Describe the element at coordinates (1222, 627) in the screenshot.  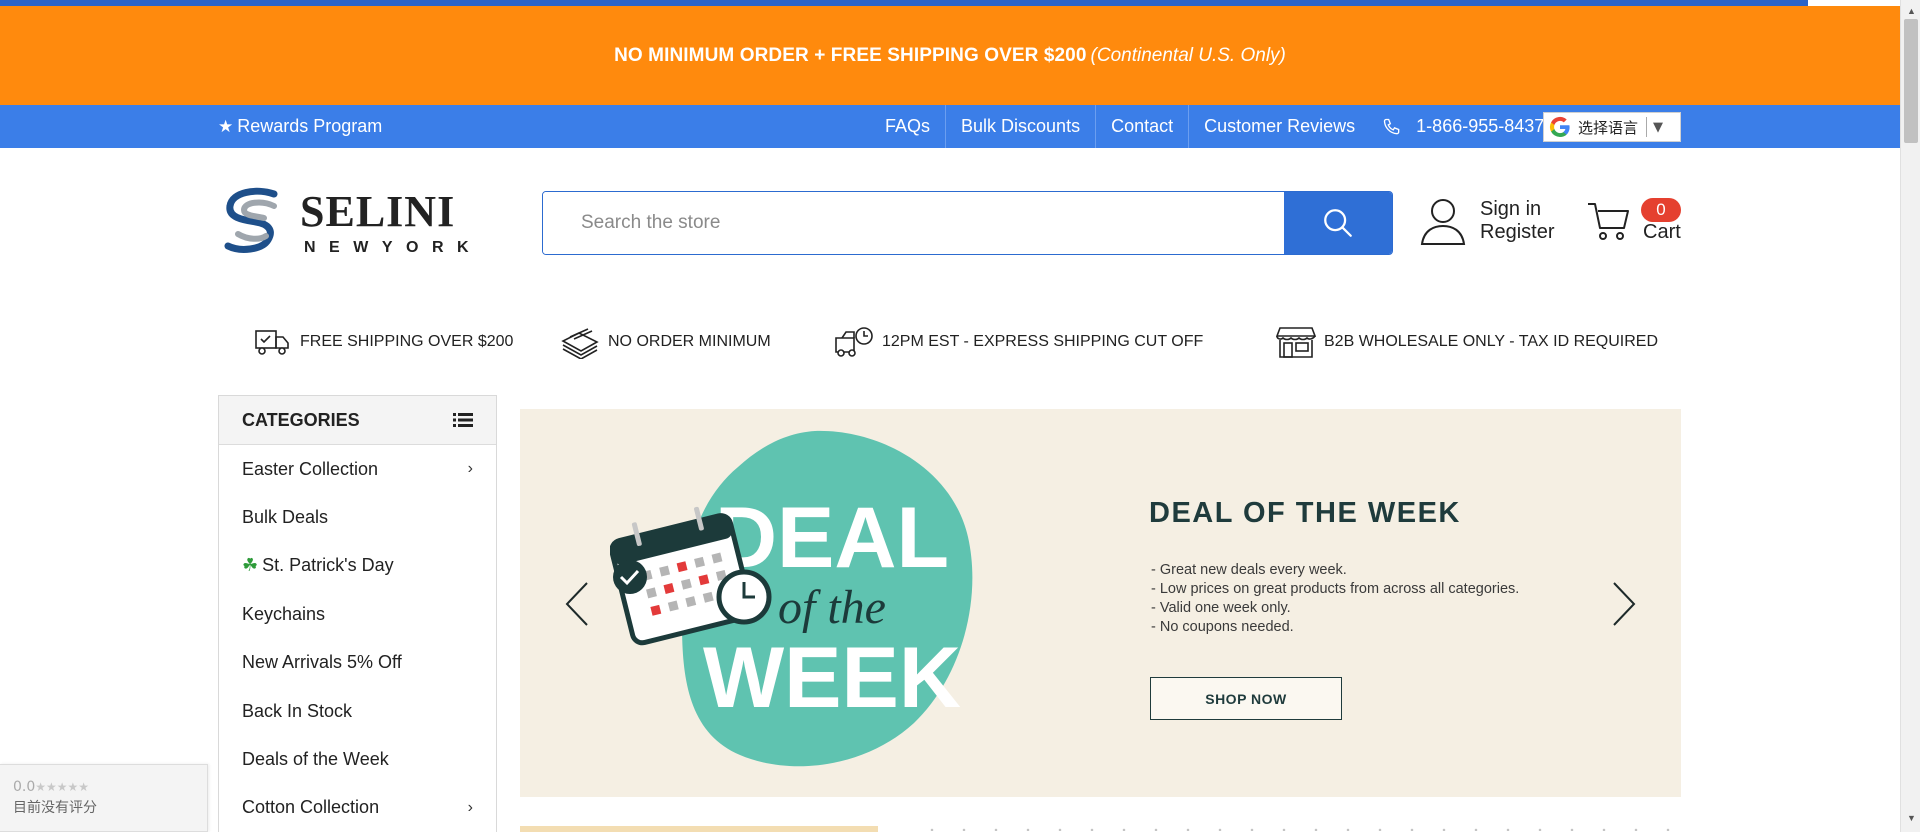
I see `hero-point: - No coupons needed.` at that location.